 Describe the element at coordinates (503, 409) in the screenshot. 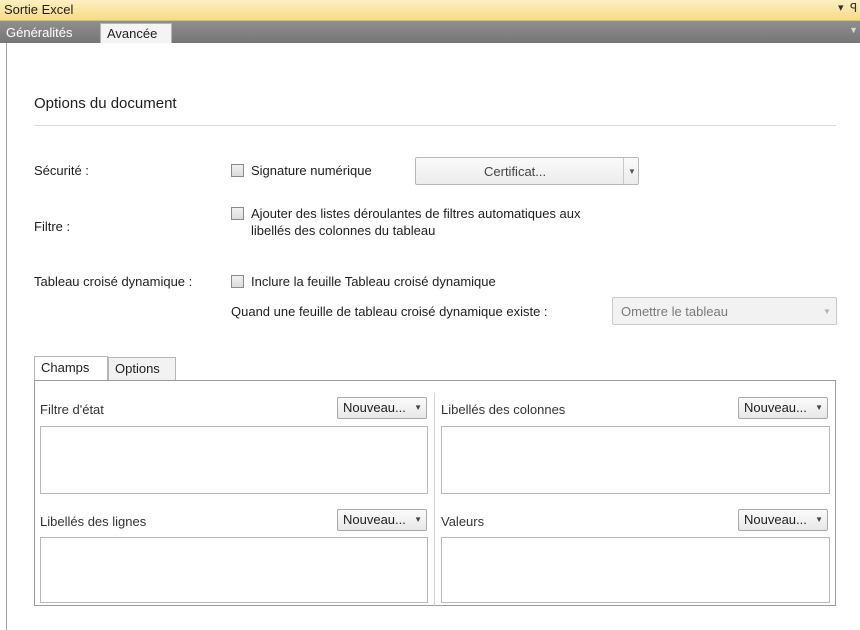

I see `column-labels-label: Libellés des colonnes` at that location.